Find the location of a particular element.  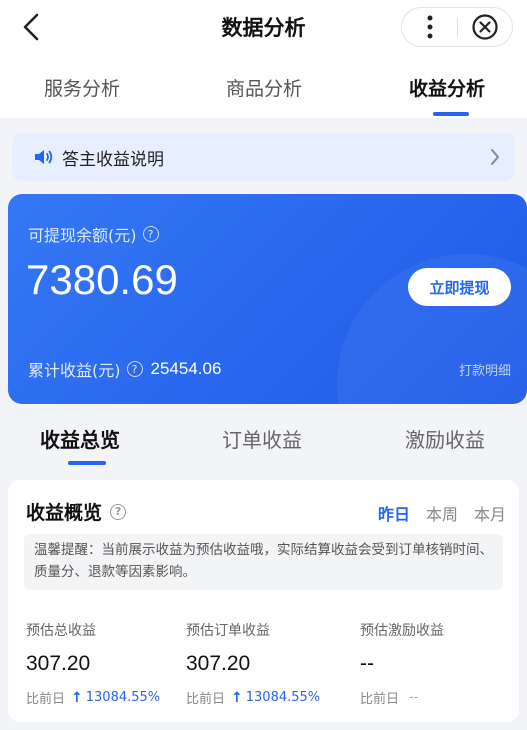

mini-program-capsule is located at coordinates (457, 27).